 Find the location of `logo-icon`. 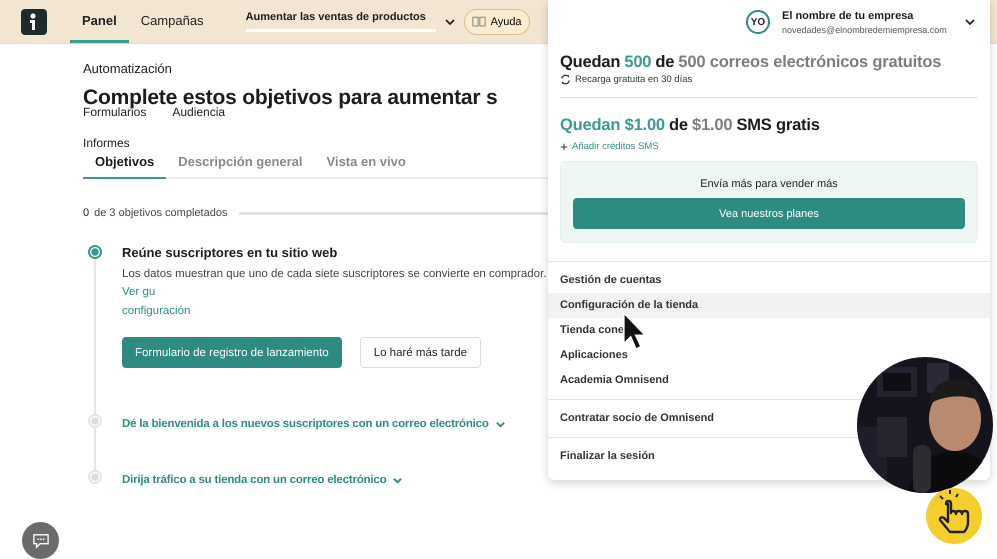

logo-icon is located at coordinates (34, 21).